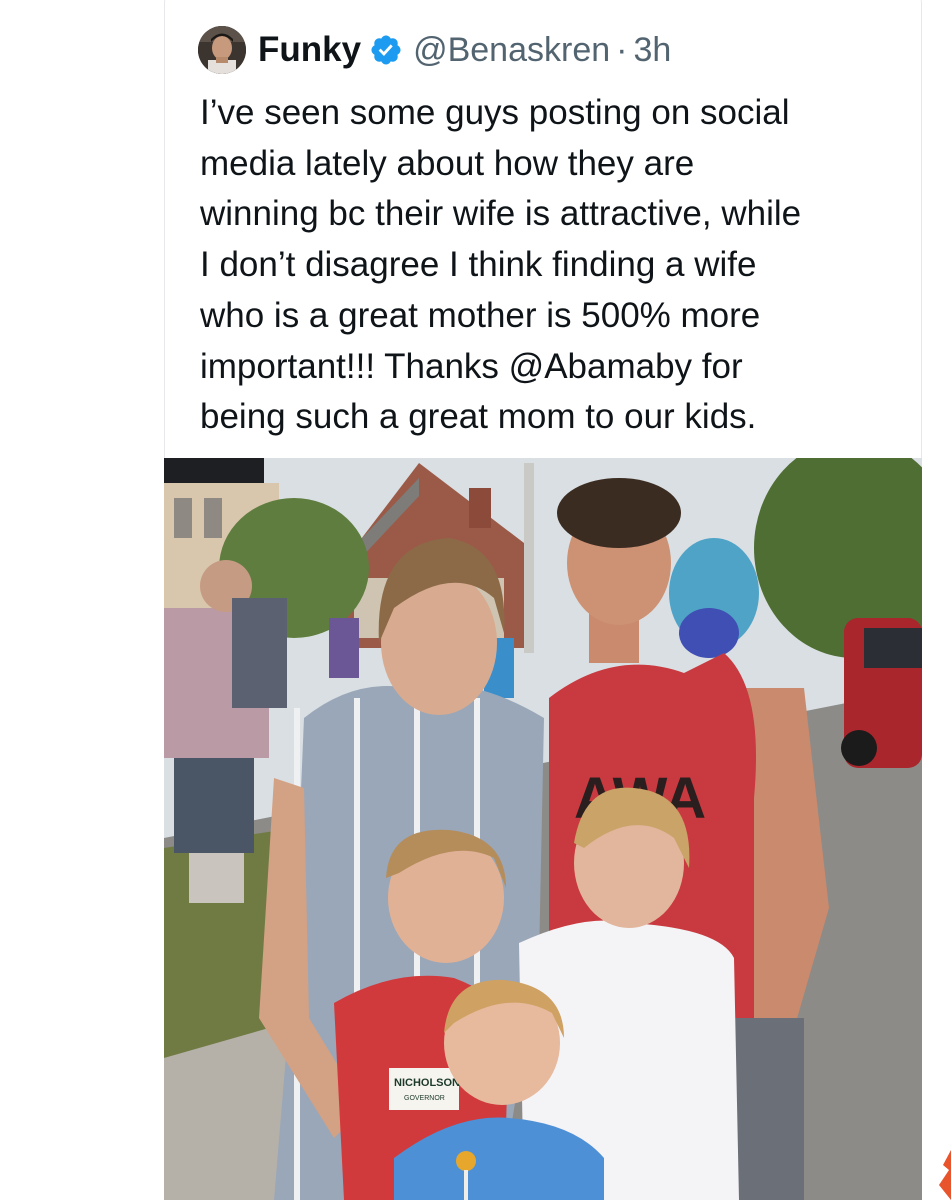 The height and width of the screenshot is (1200, 951). I want to click on verified-badge-icon, so click(386, 50).